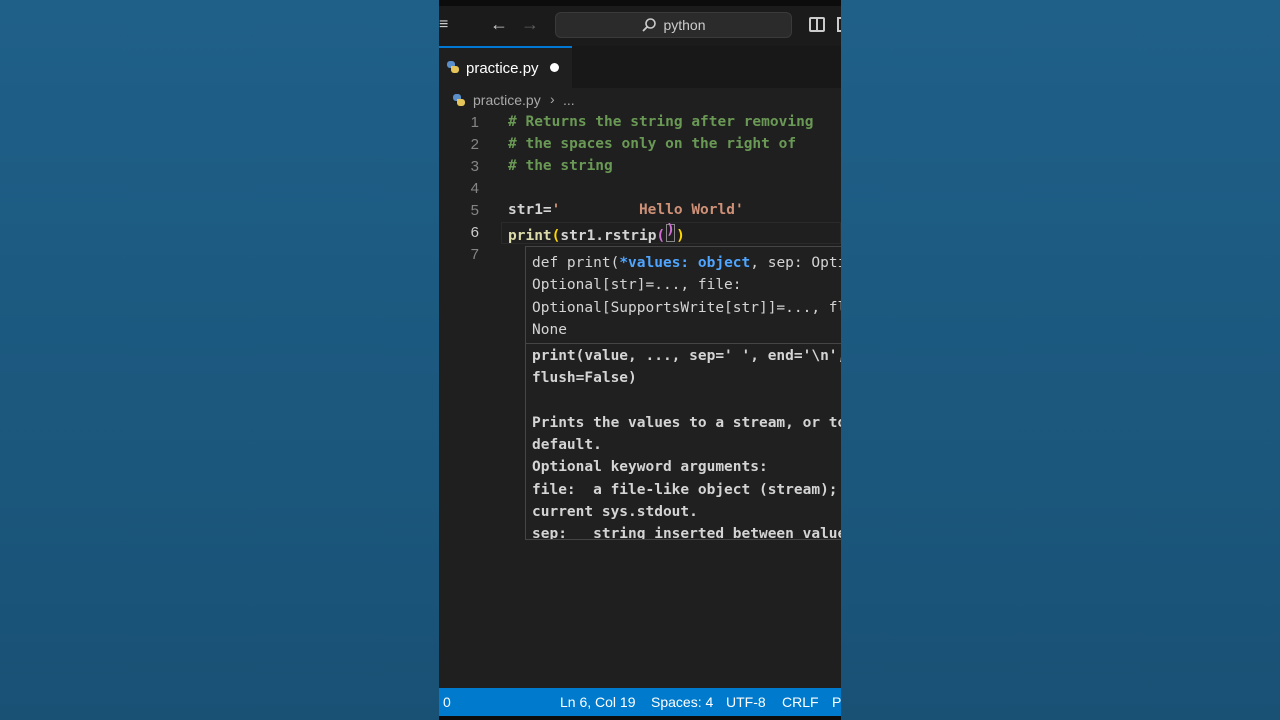 The width and height of the screenshot is (1280, 720). Describe the element at coordinates (507, 100) in the screenshot. I see `breadcrumb-file: practice.py` at that location.